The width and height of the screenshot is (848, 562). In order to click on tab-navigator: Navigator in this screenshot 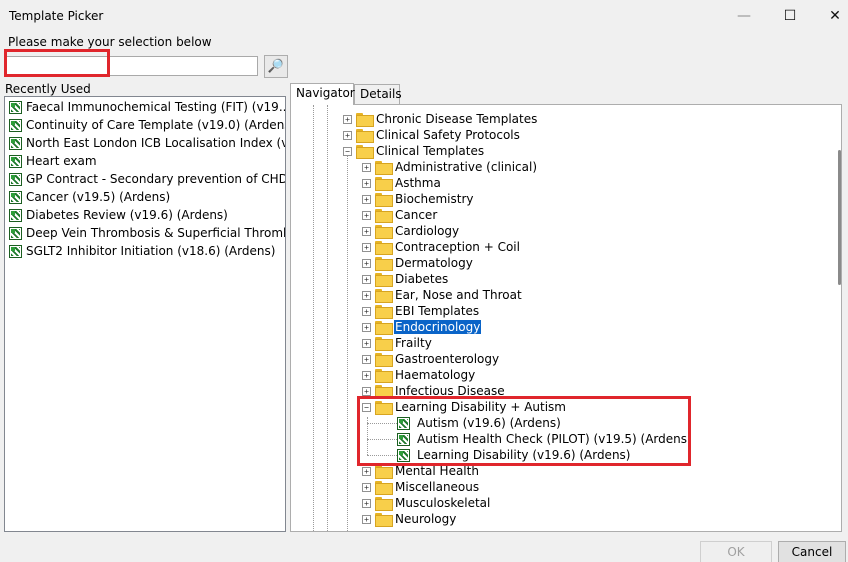, I will do `click(322, 94)`.